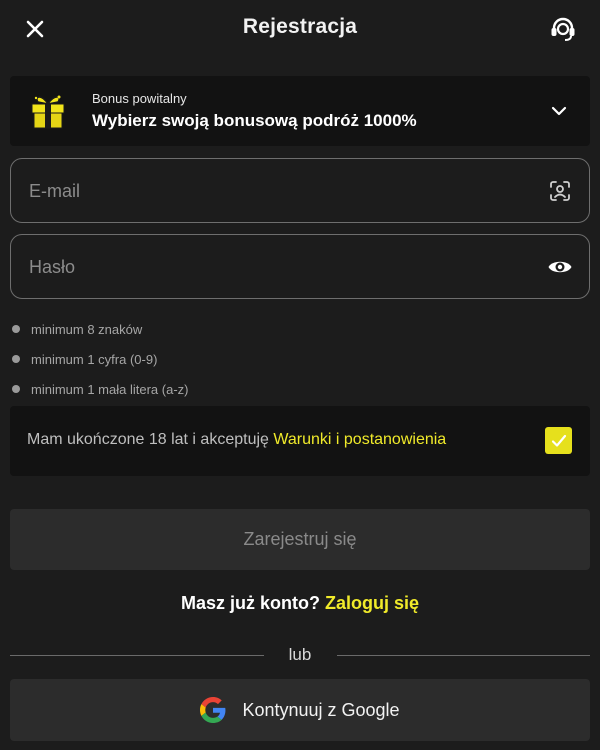  I want to click on google-signin-button: Kontynuuj z Google, so click(300, 710).